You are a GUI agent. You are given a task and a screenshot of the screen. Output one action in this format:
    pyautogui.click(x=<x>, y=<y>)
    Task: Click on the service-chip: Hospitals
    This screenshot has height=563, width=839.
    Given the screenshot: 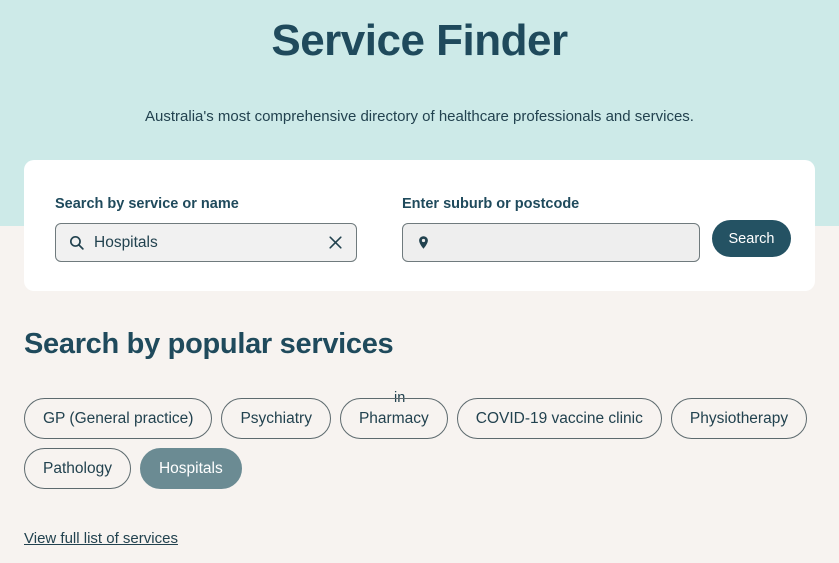 What is the action you would take?
    pyautogui.click(x=190, y=468)
    